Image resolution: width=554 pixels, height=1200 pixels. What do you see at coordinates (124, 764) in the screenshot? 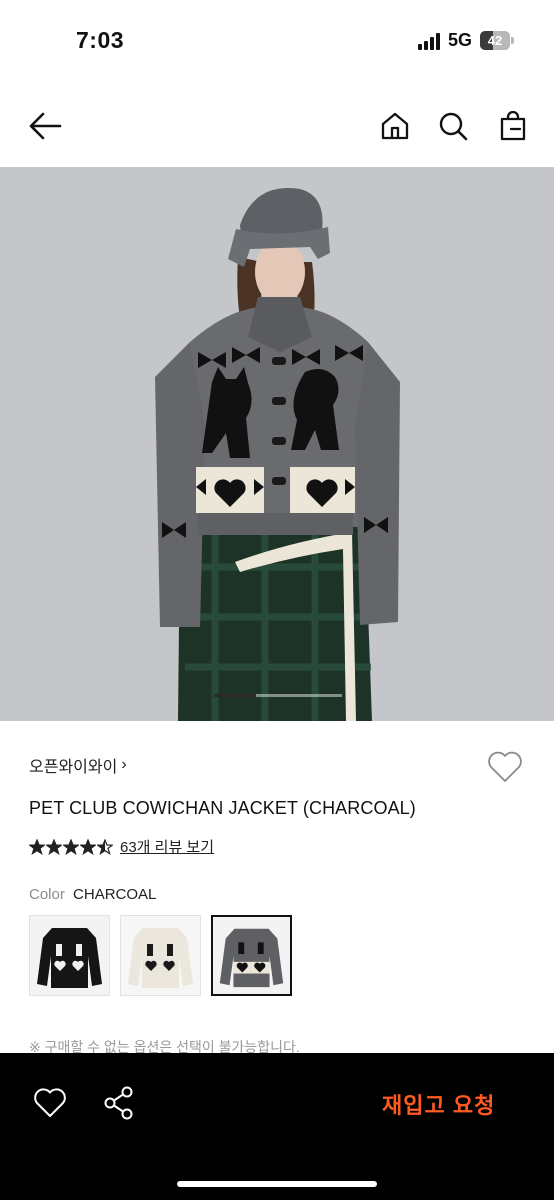
I see `chevron-right-icon: ›` at bounding box center [124, 764].